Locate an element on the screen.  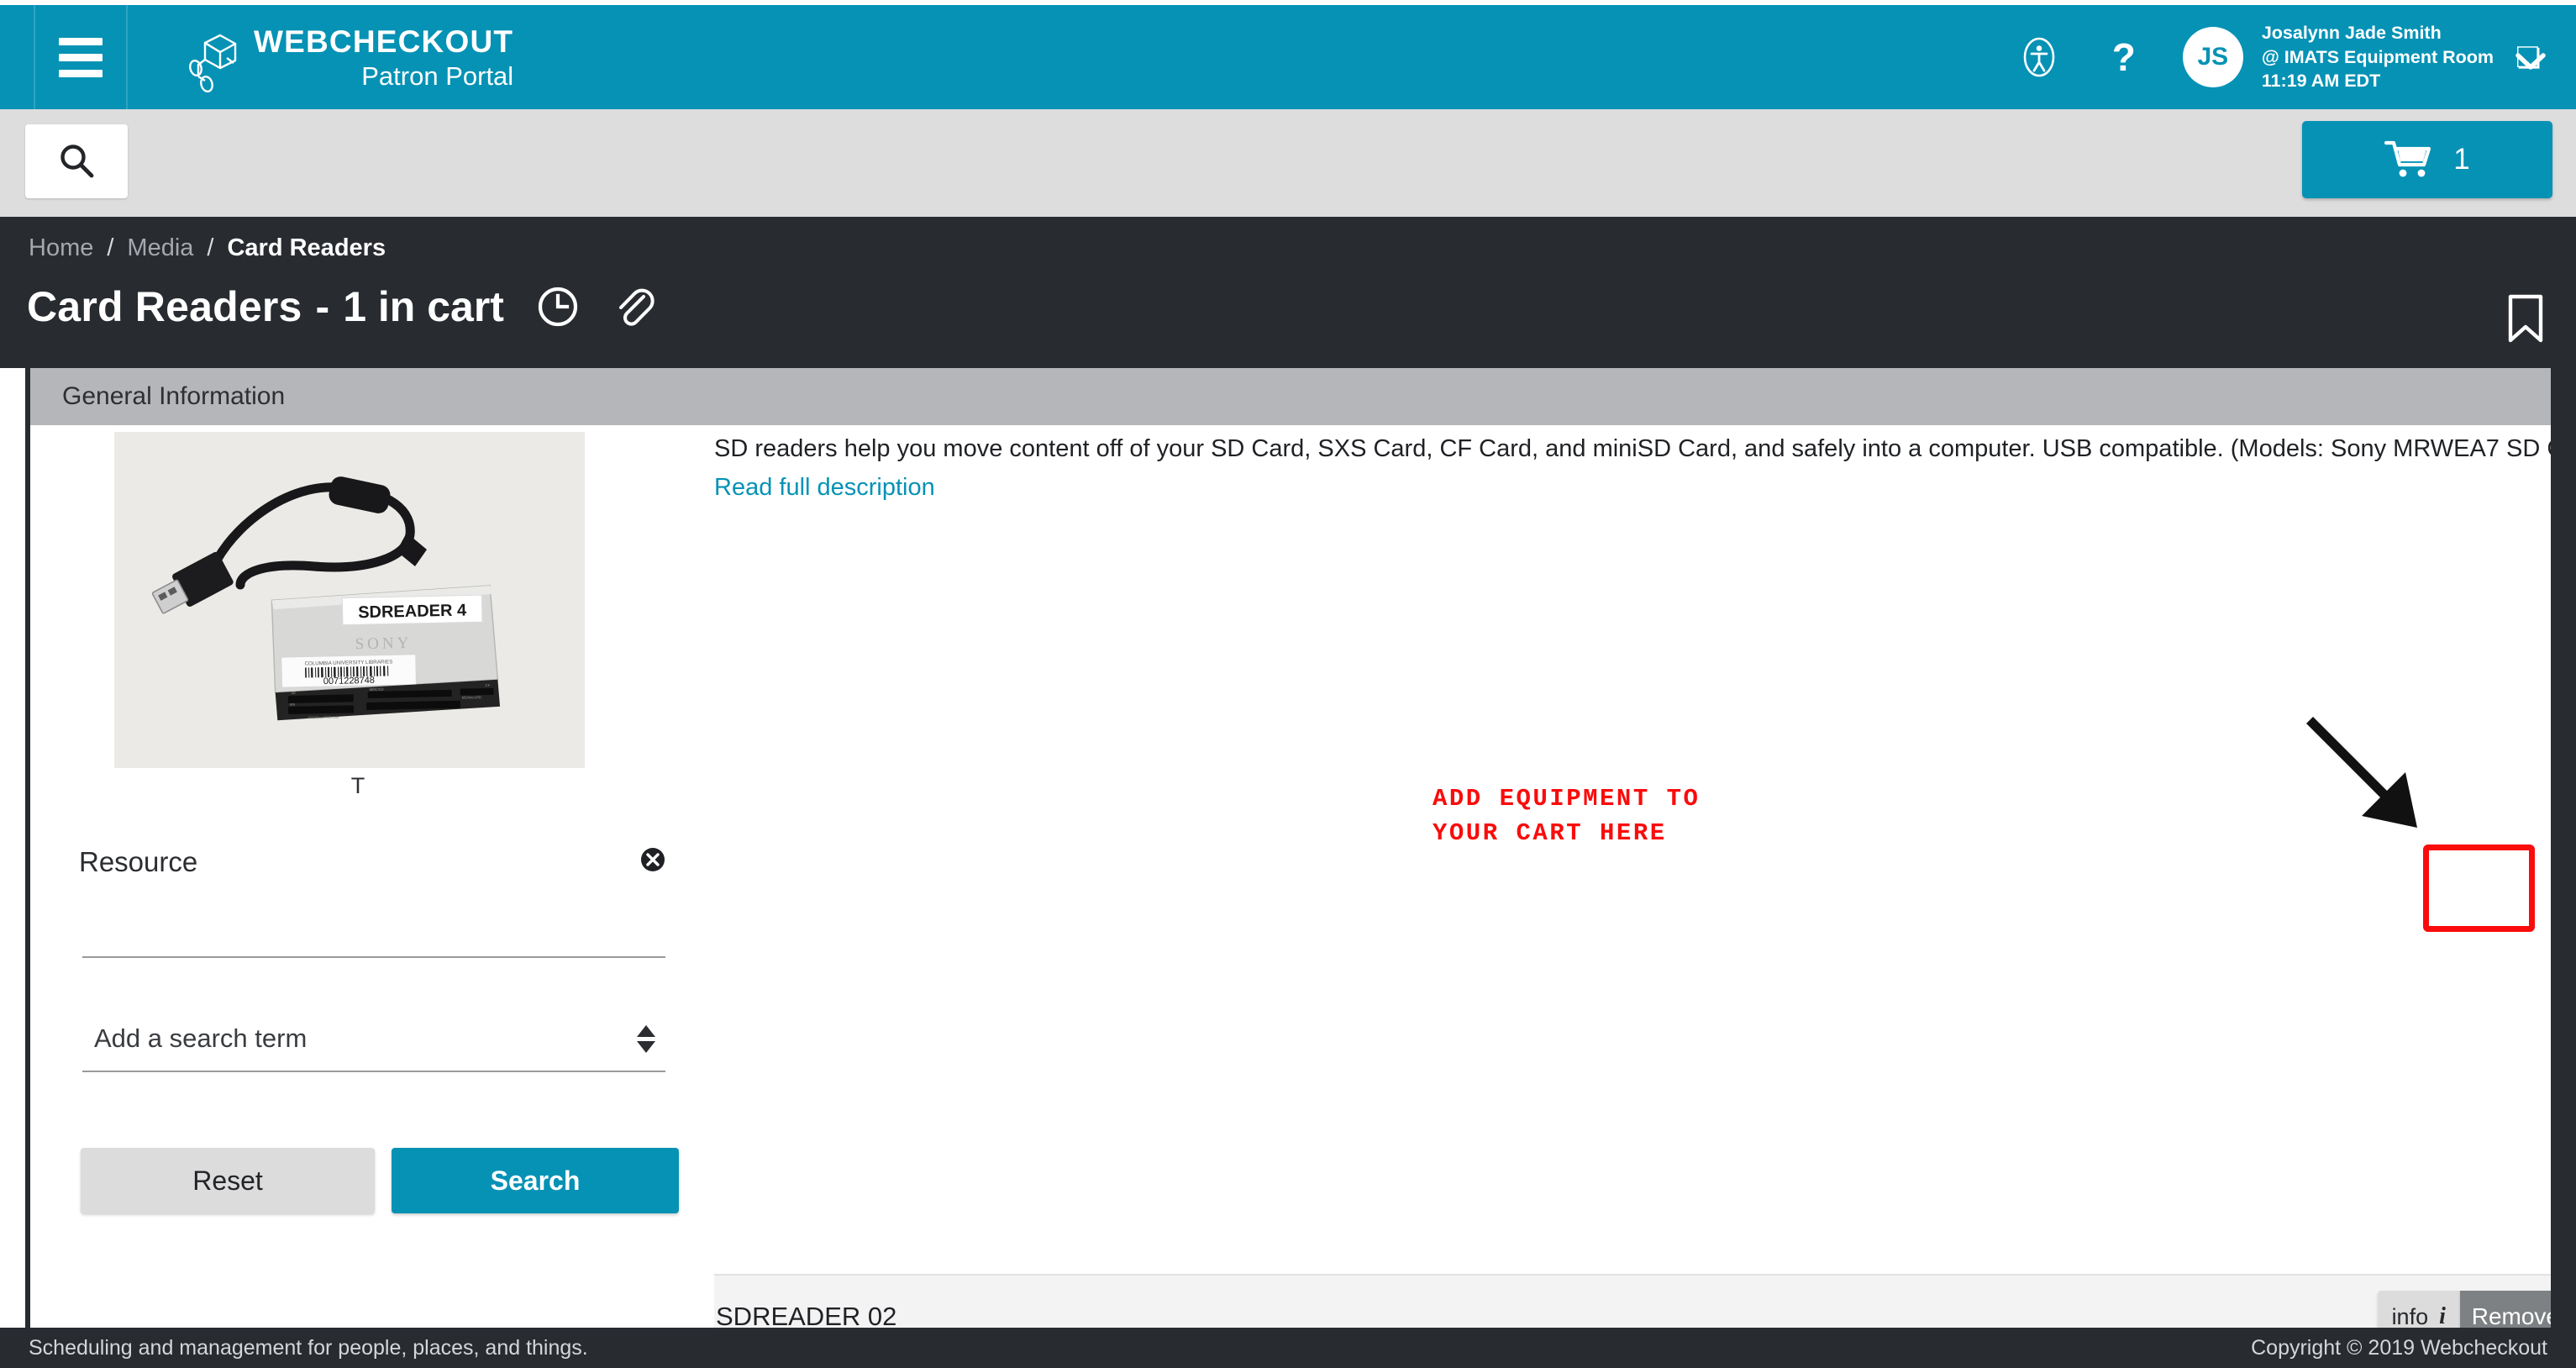
resource-results-list: SDREADER 02 info i Remove SDREADER 03 is located at coordinates (1645, 1301).